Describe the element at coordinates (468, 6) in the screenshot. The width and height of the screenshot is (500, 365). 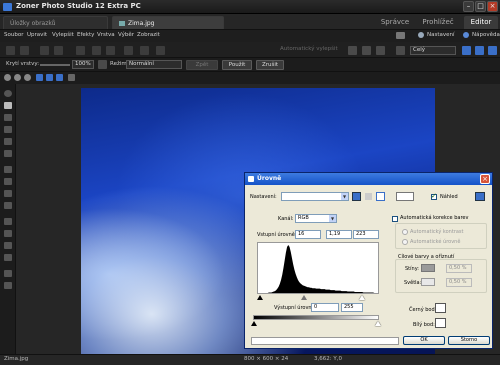
I see `minimize-button: –` at that location.